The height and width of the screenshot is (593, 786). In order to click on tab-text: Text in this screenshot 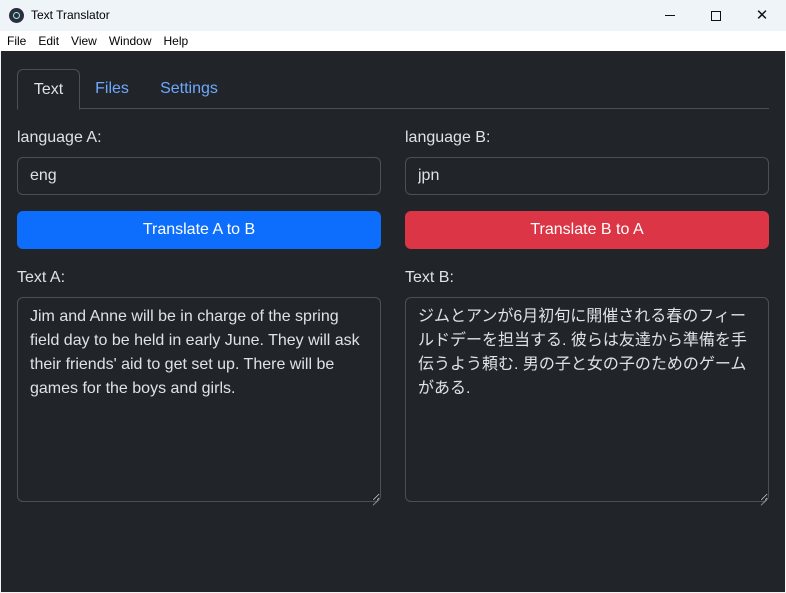, I will do `click(48, 89)`.